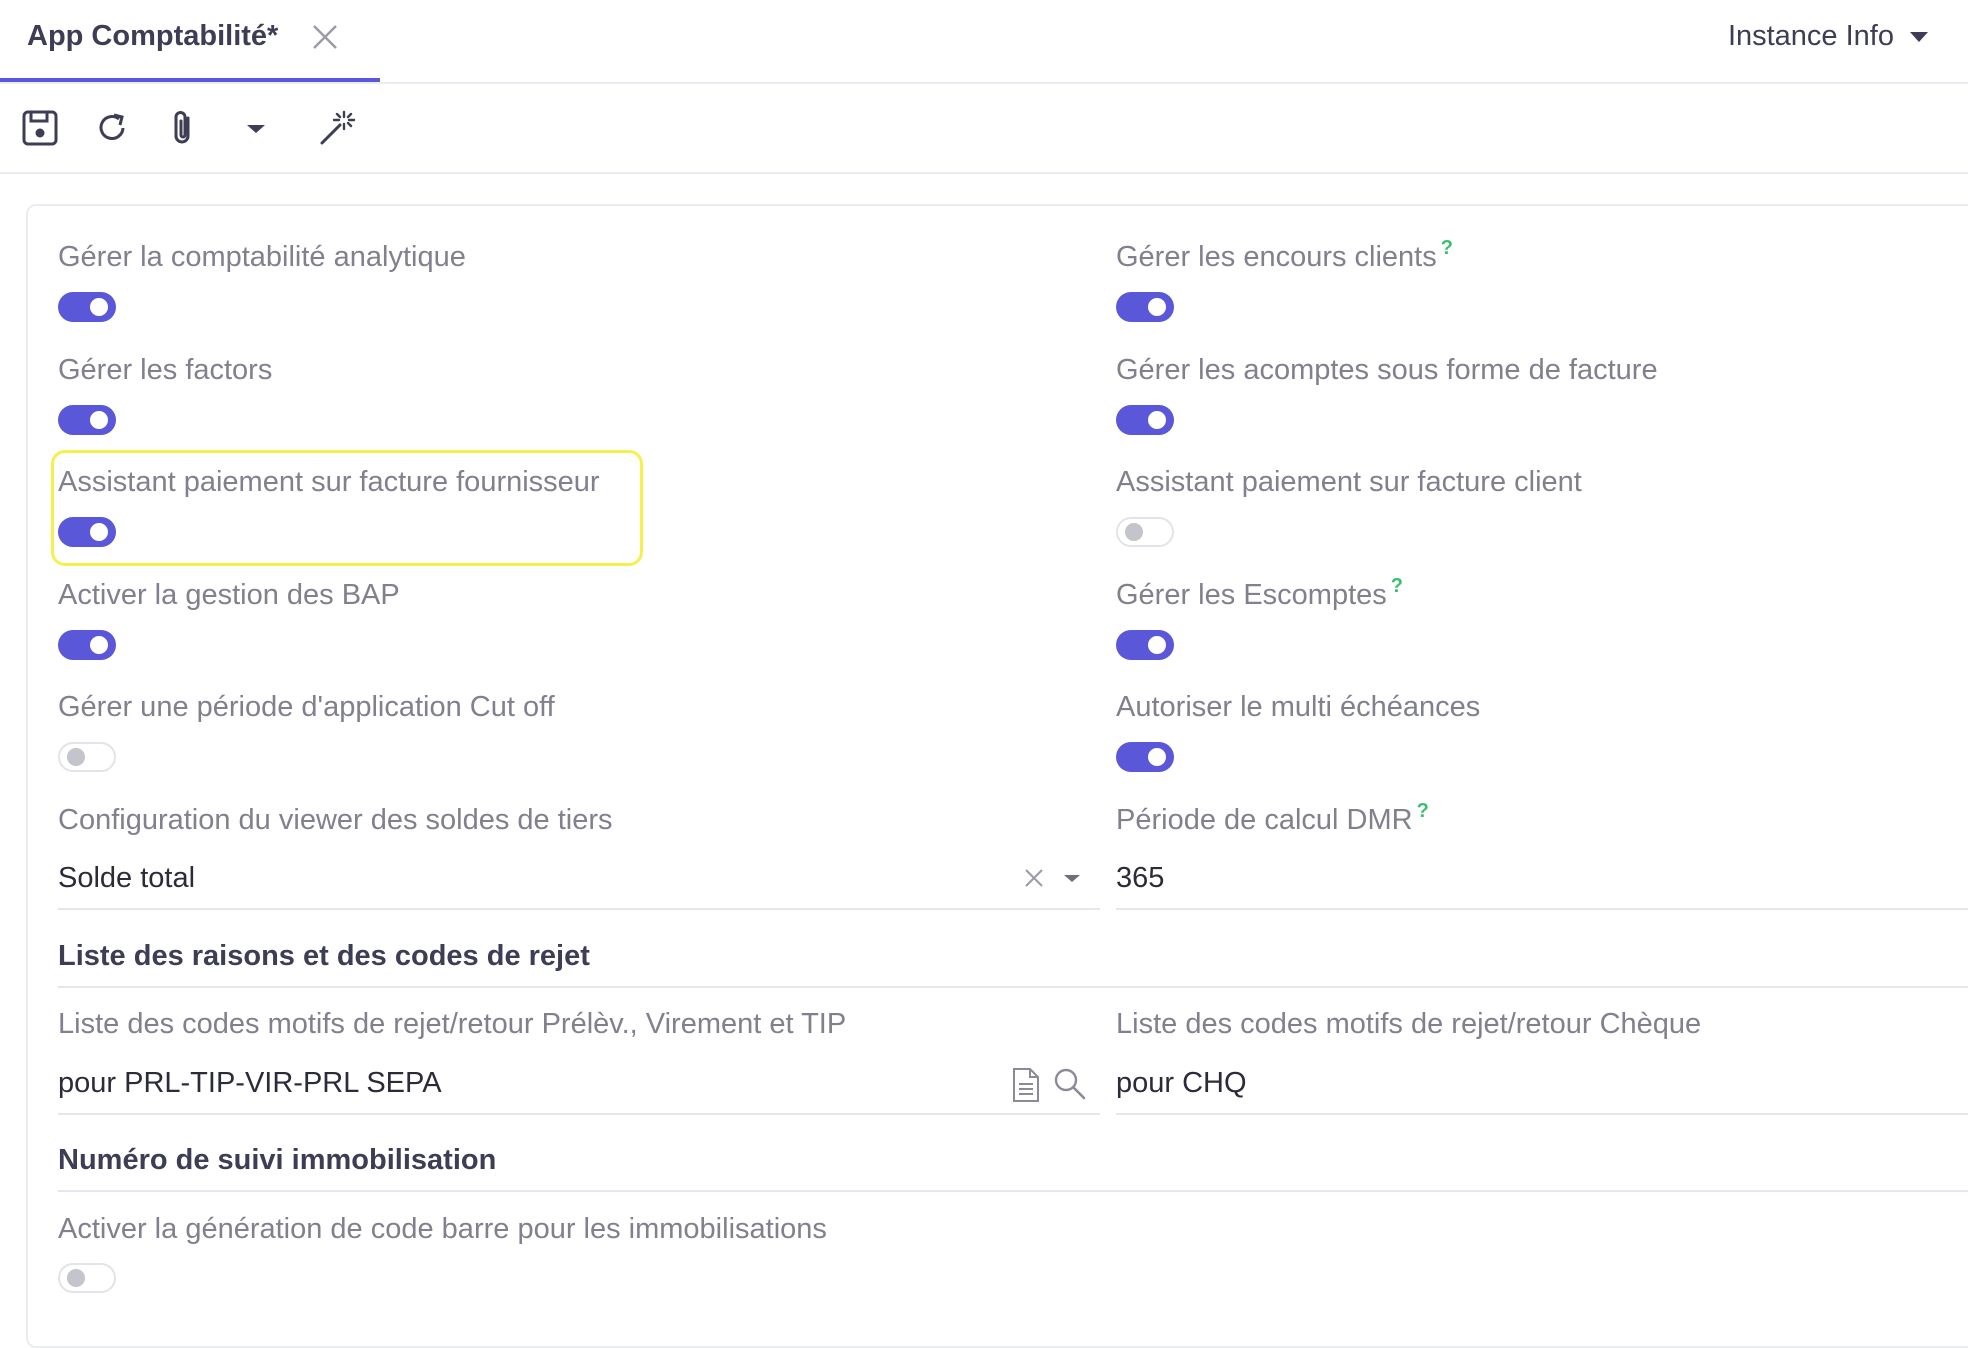 Image resolution: width=1968 pixels, height=1348 pixels. I want to click on dropdown-icon, so click(256, 128).